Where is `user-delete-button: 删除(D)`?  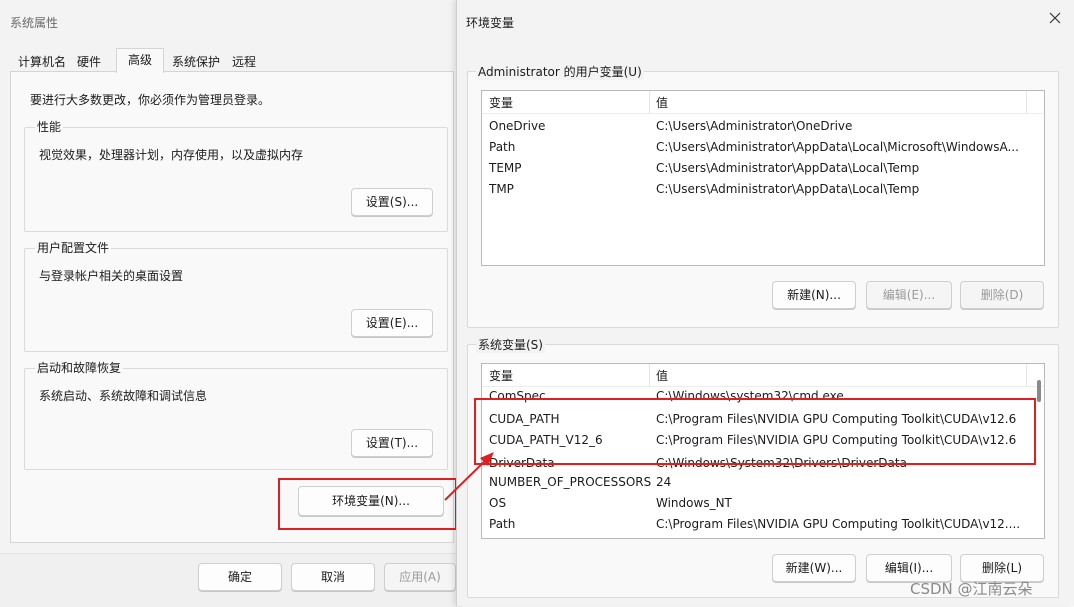
user-delete-button: 删除(D) is located at coordinates (1002, 295).